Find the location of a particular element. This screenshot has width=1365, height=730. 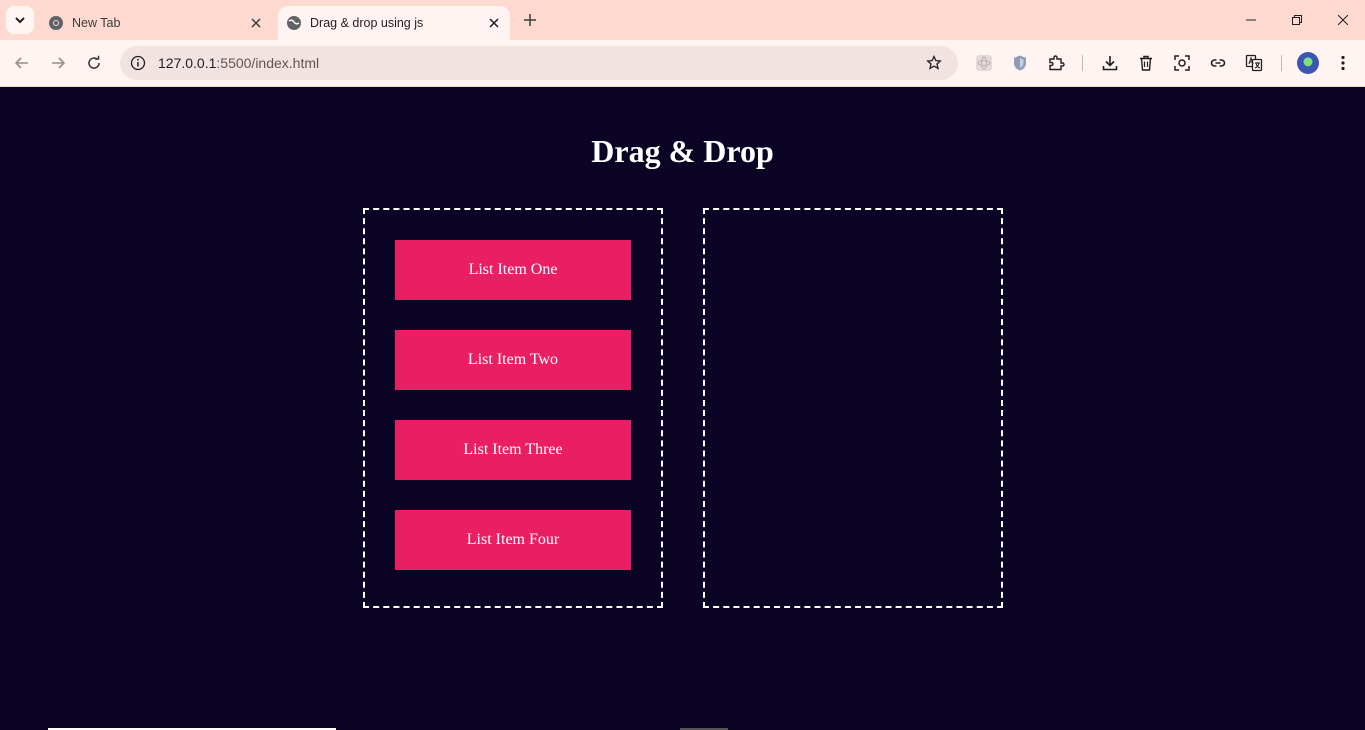

drop-zone-right is located at coordinates (853, 408).